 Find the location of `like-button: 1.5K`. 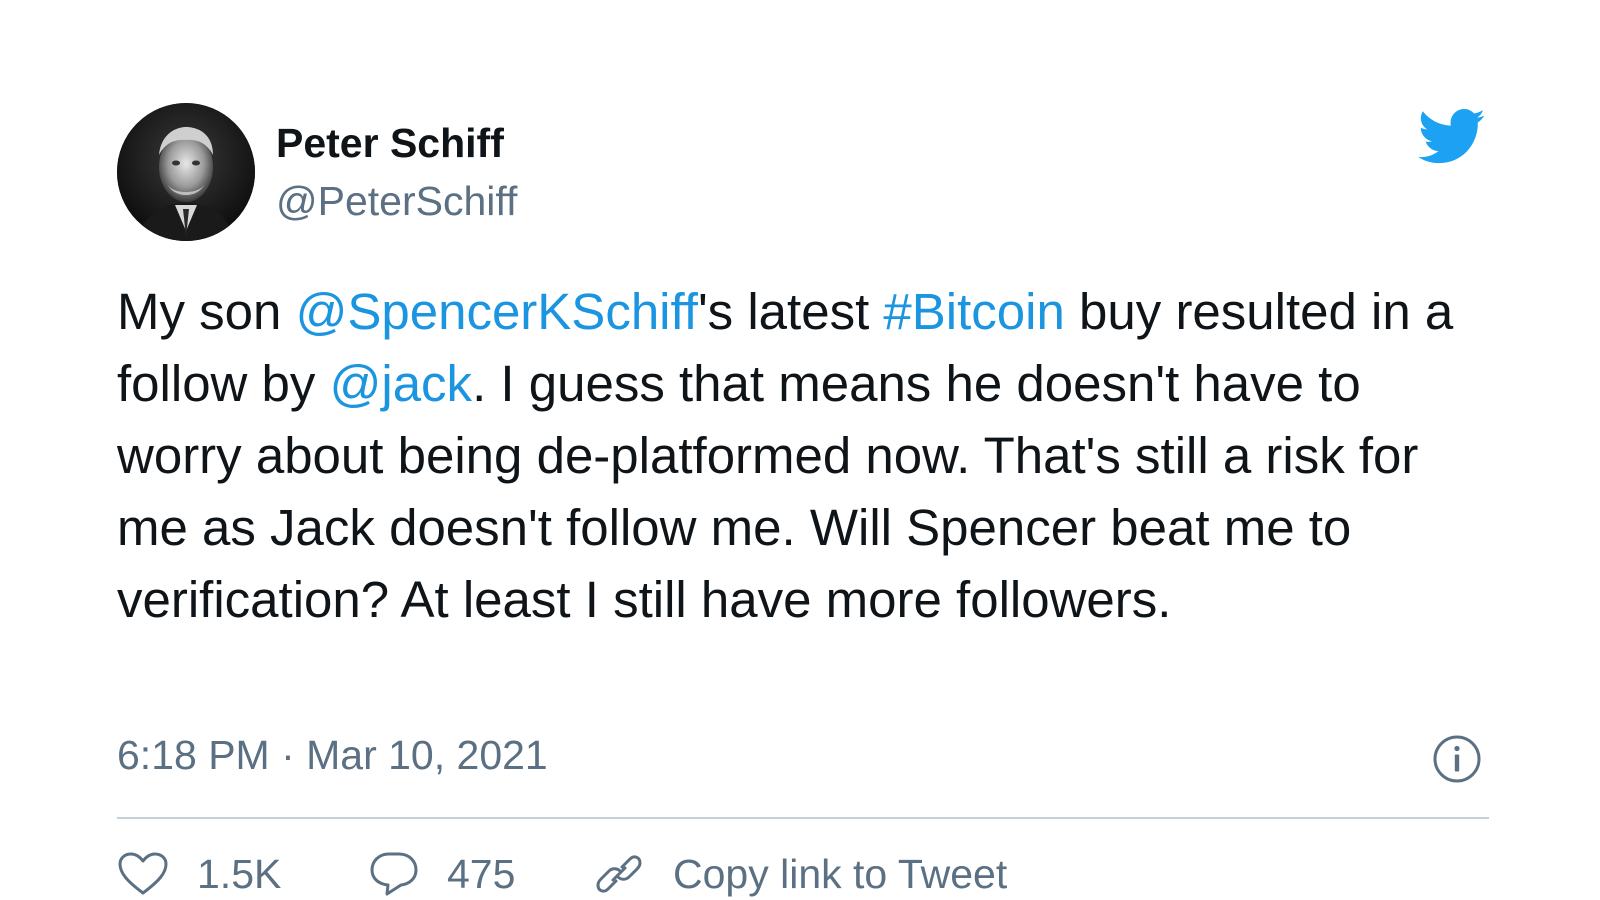

like-button: 1.5K is located at coordinates (199, 874).